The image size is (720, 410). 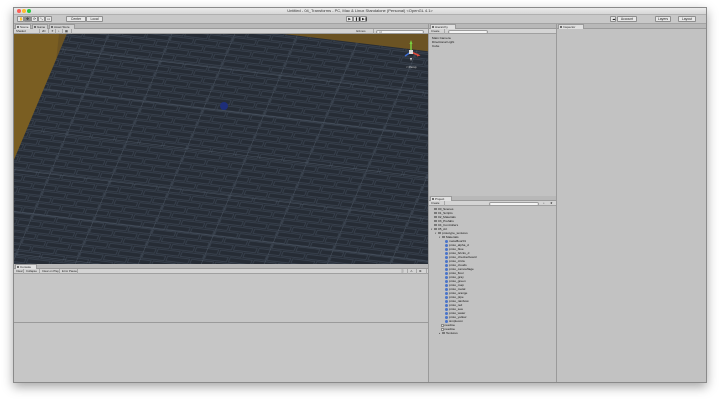 I want to click on rotate-tool-button: ⟳, so click(x=34, y=19).